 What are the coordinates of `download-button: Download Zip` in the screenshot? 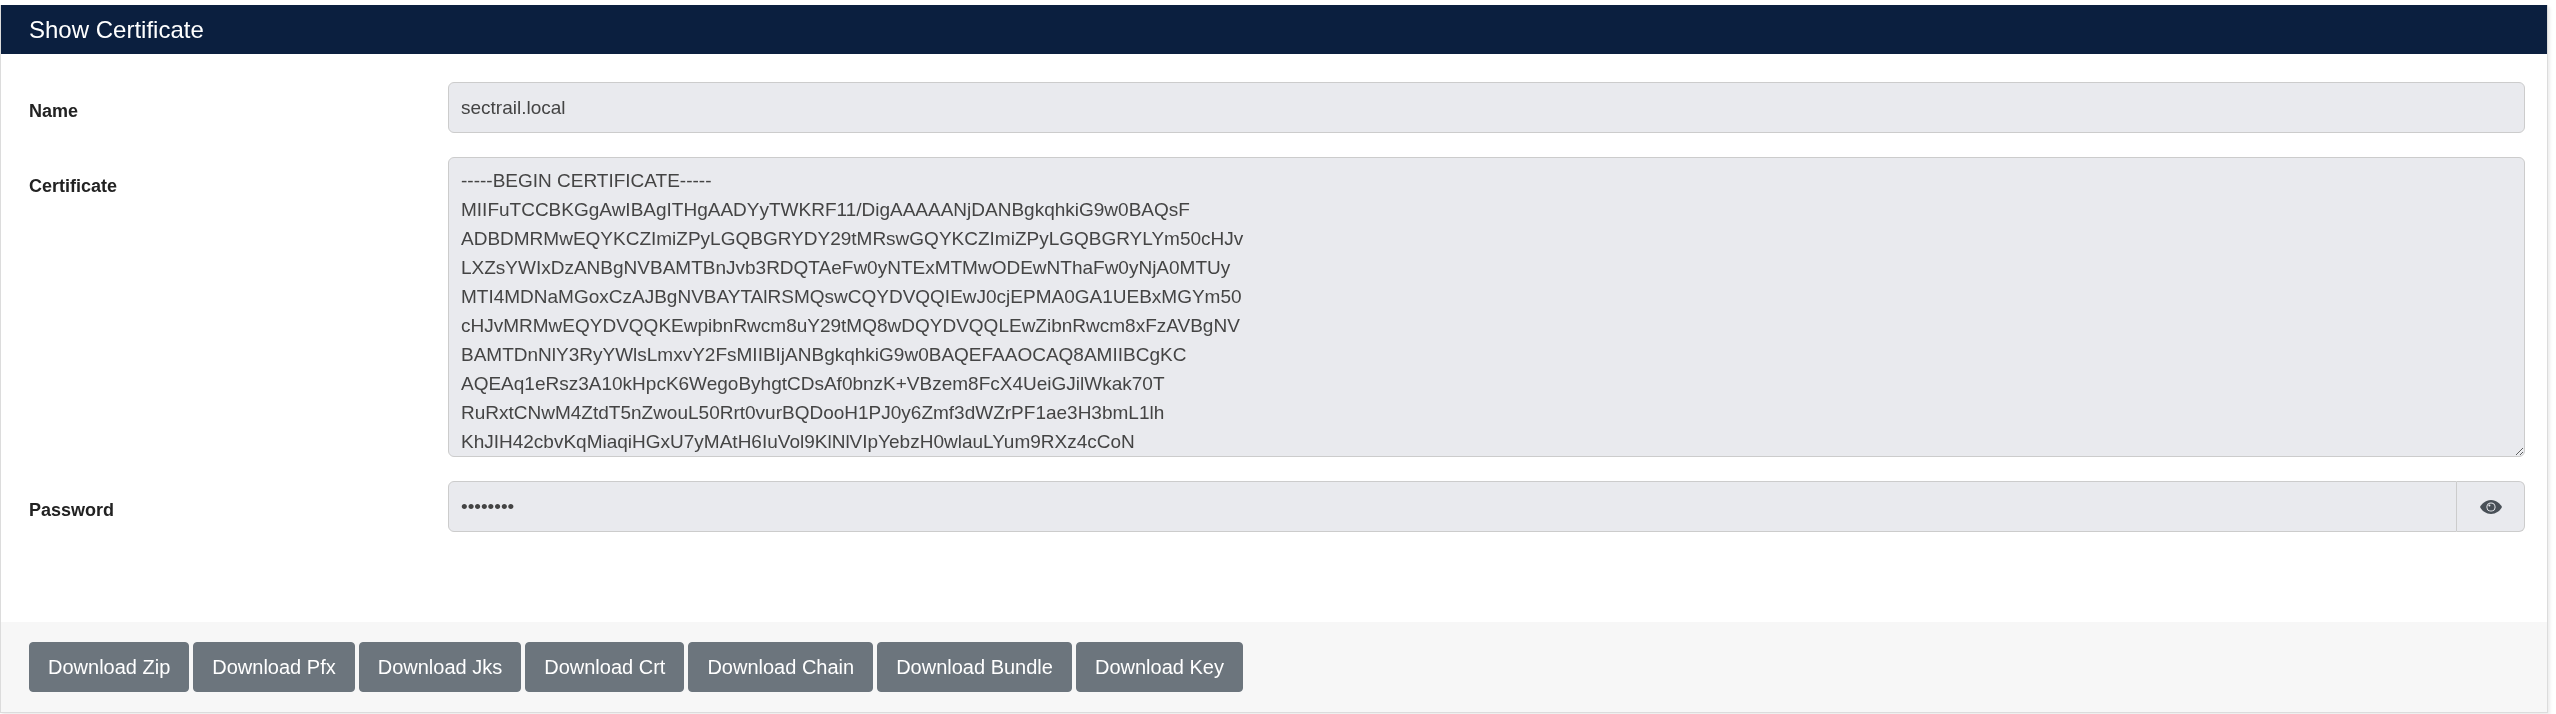 It's located at (109, 667).